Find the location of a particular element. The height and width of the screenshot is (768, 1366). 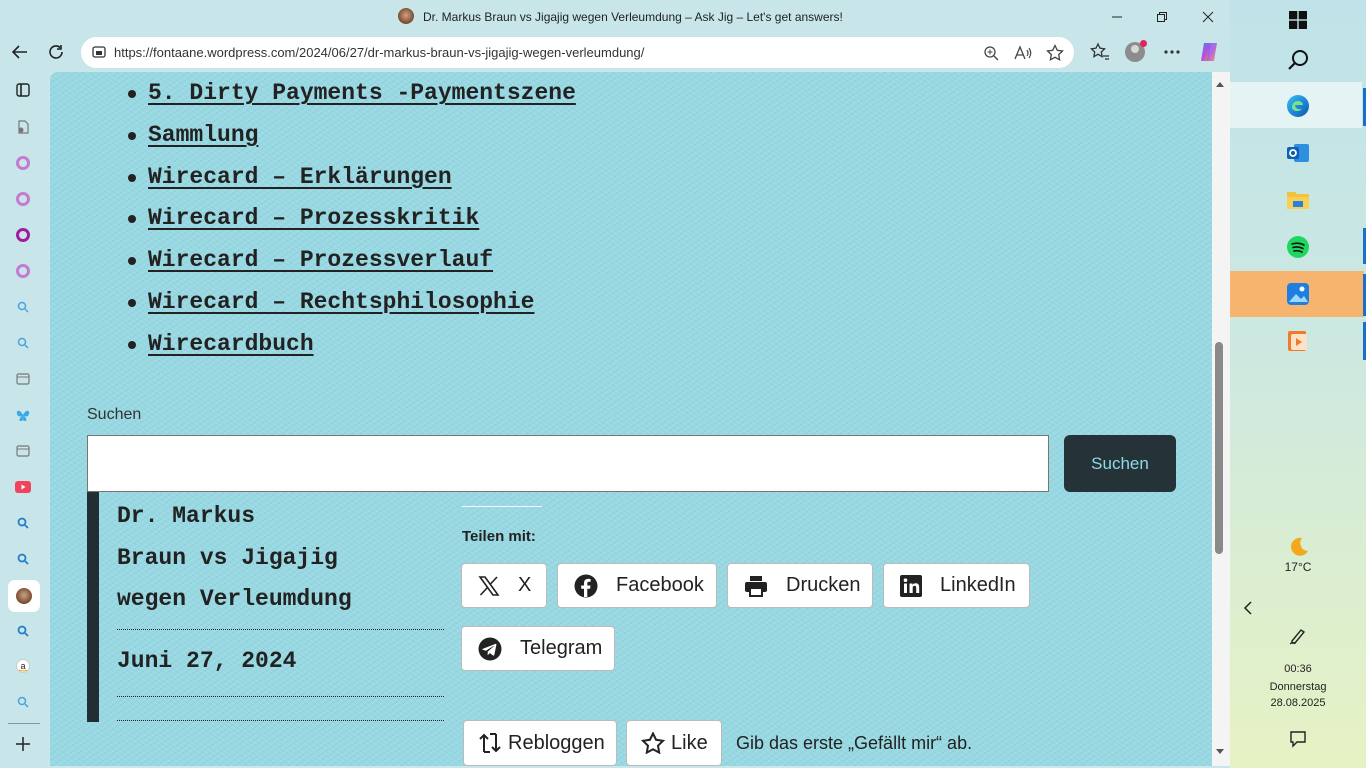

category-item: Wirecard – Prozesskritik is located at coordinates (352, 225).